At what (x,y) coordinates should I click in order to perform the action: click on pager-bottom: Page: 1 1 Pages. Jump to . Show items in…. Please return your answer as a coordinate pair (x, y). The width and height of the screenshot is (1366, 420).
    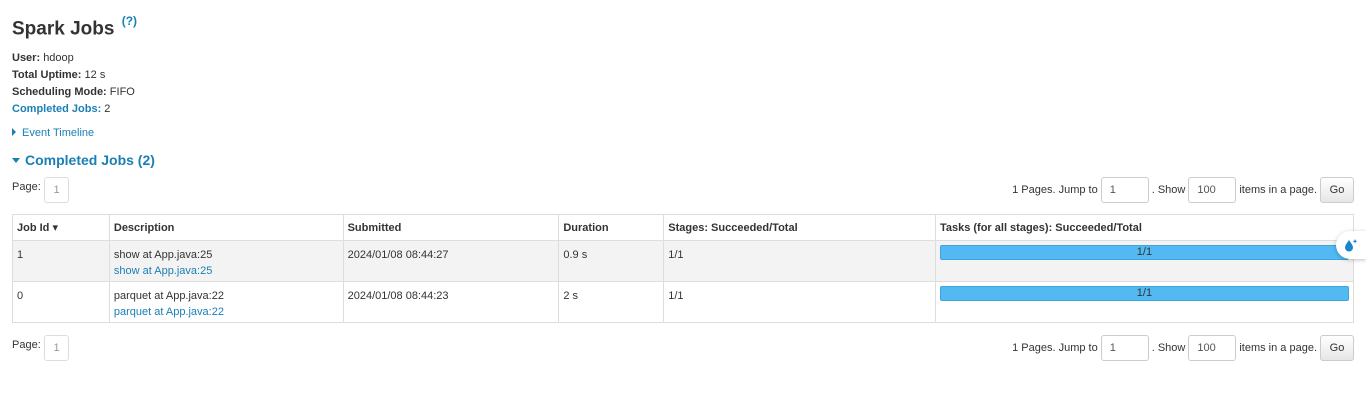
    Looking at the image, I should click on (683, 348).